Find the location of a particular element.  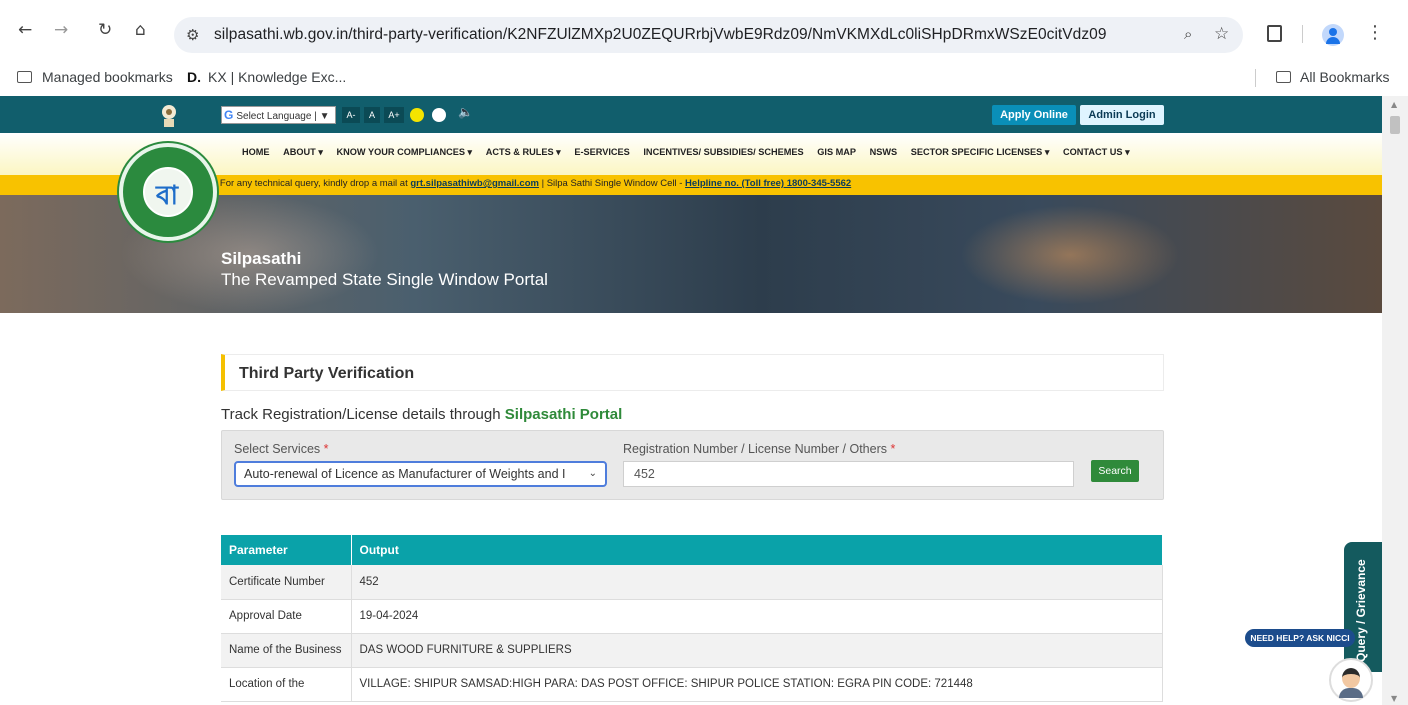

row-value: DAS WOOD FURNITURE & SUPPLIERS is located at coordinates (757, 650).